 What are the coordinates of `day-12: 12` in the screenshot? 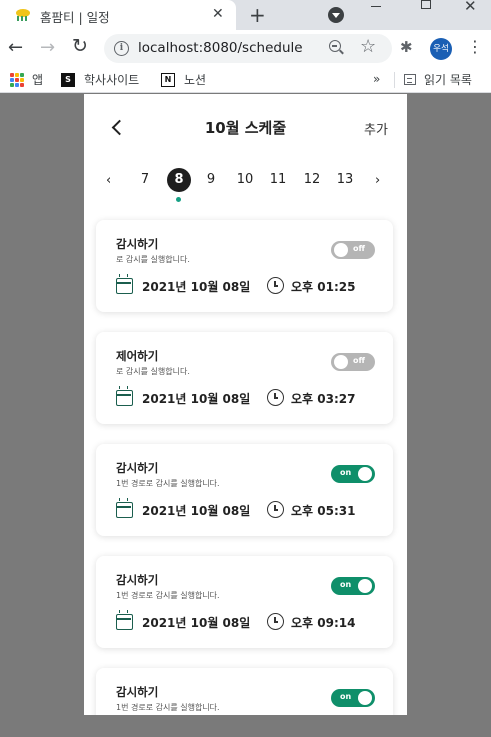 It's located at (312, 179).